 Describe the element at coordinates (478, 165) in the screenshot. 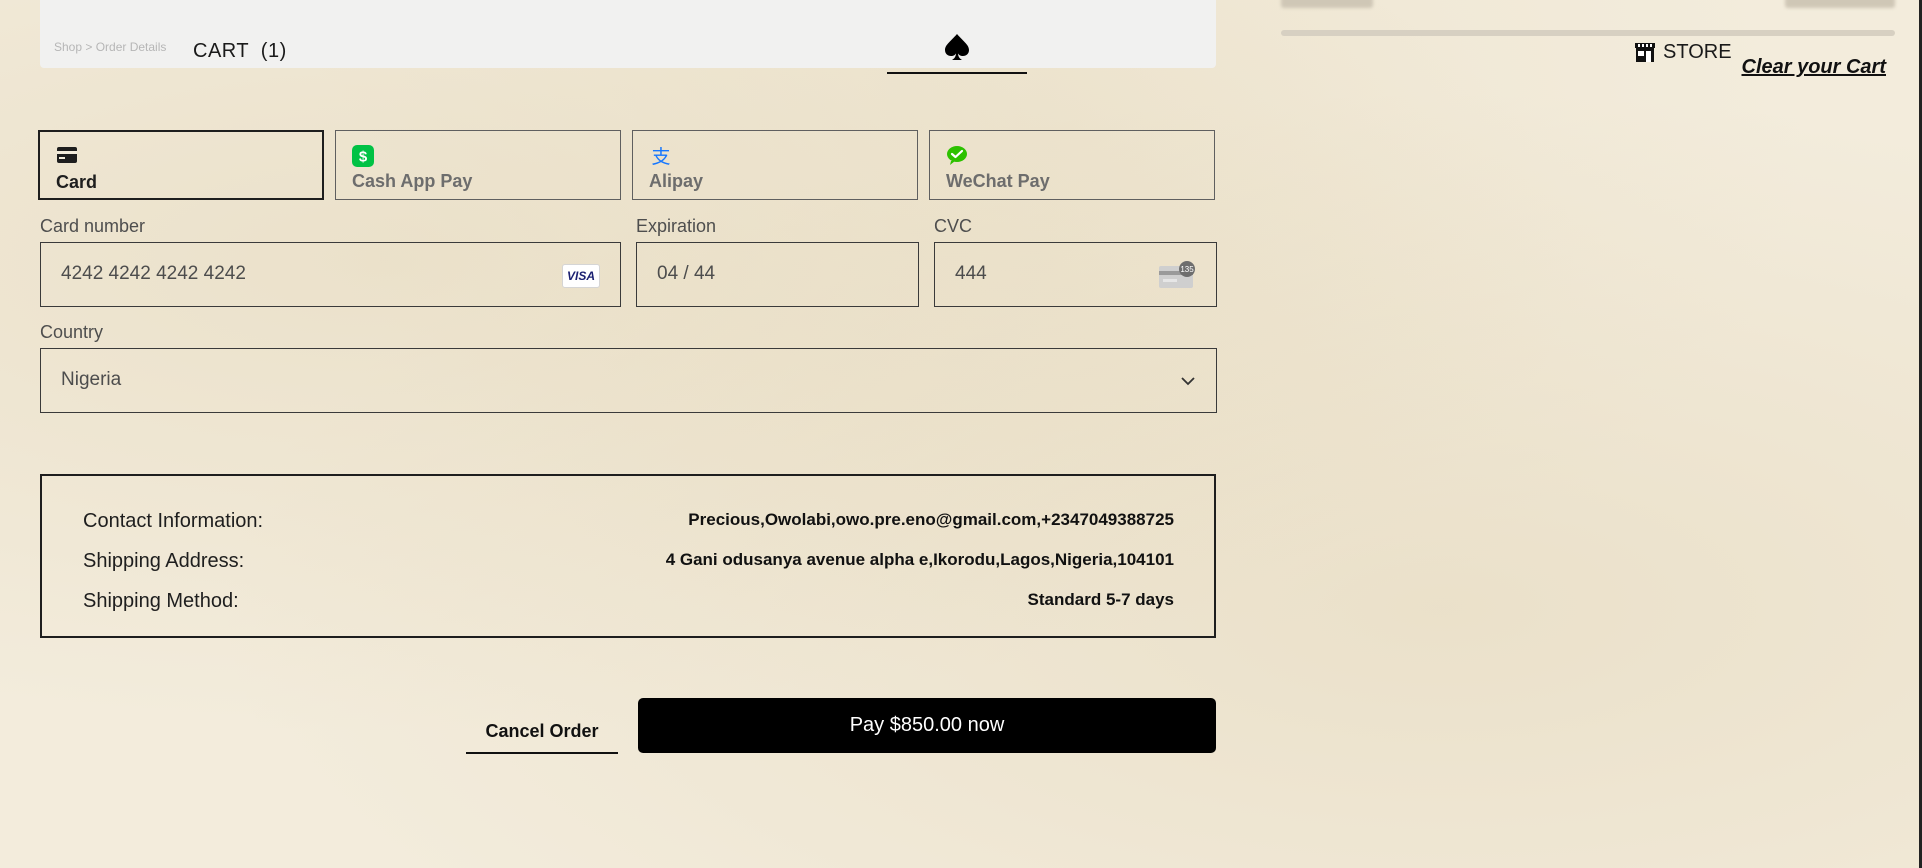

I see `tab-cash-app-pay: $ Cash App Pay` at that location.